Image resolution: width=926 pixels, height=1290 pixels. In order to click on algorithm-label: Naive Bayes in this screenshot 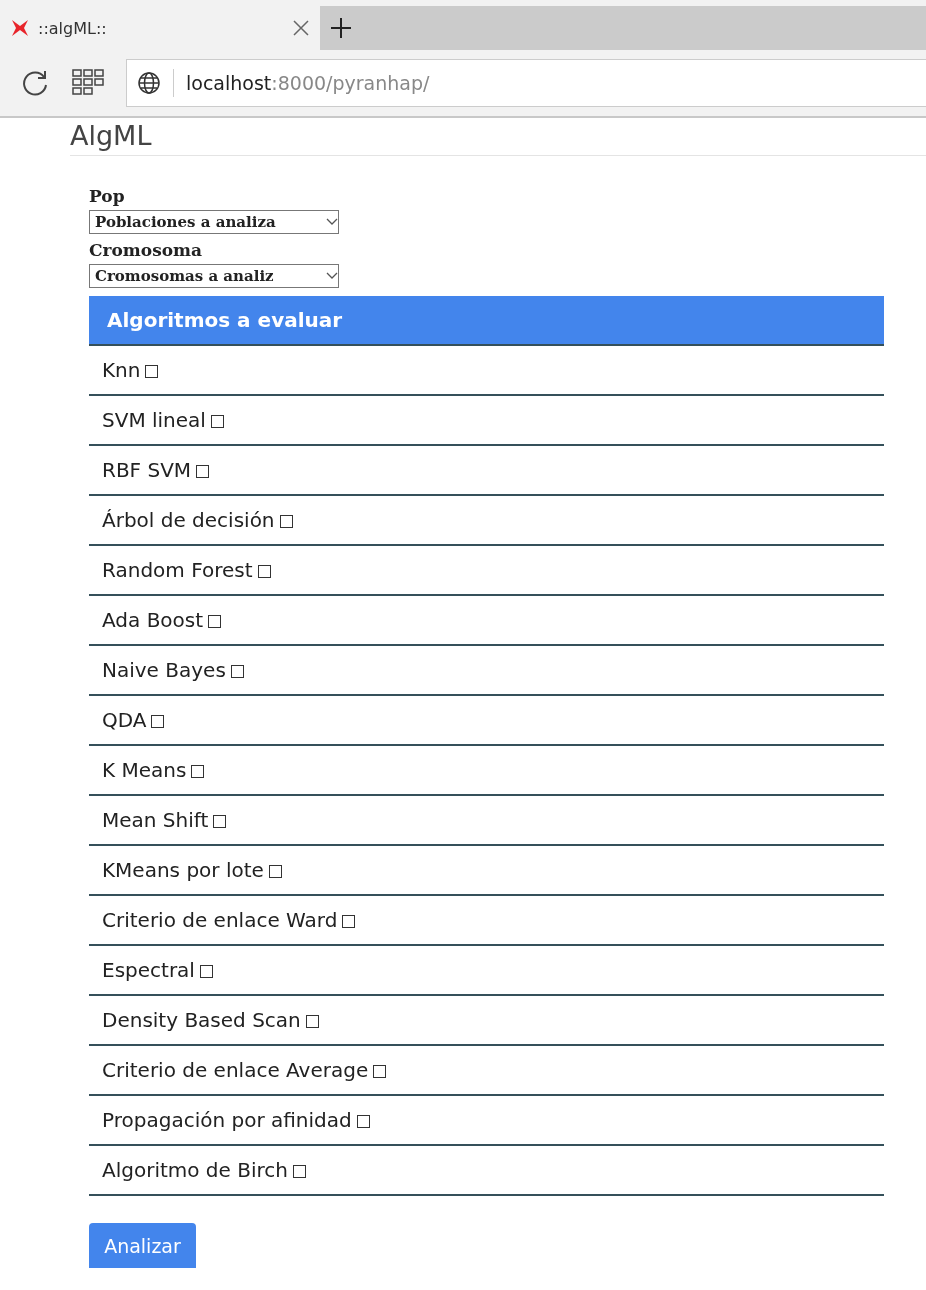, I will do `click(164, 670)`.